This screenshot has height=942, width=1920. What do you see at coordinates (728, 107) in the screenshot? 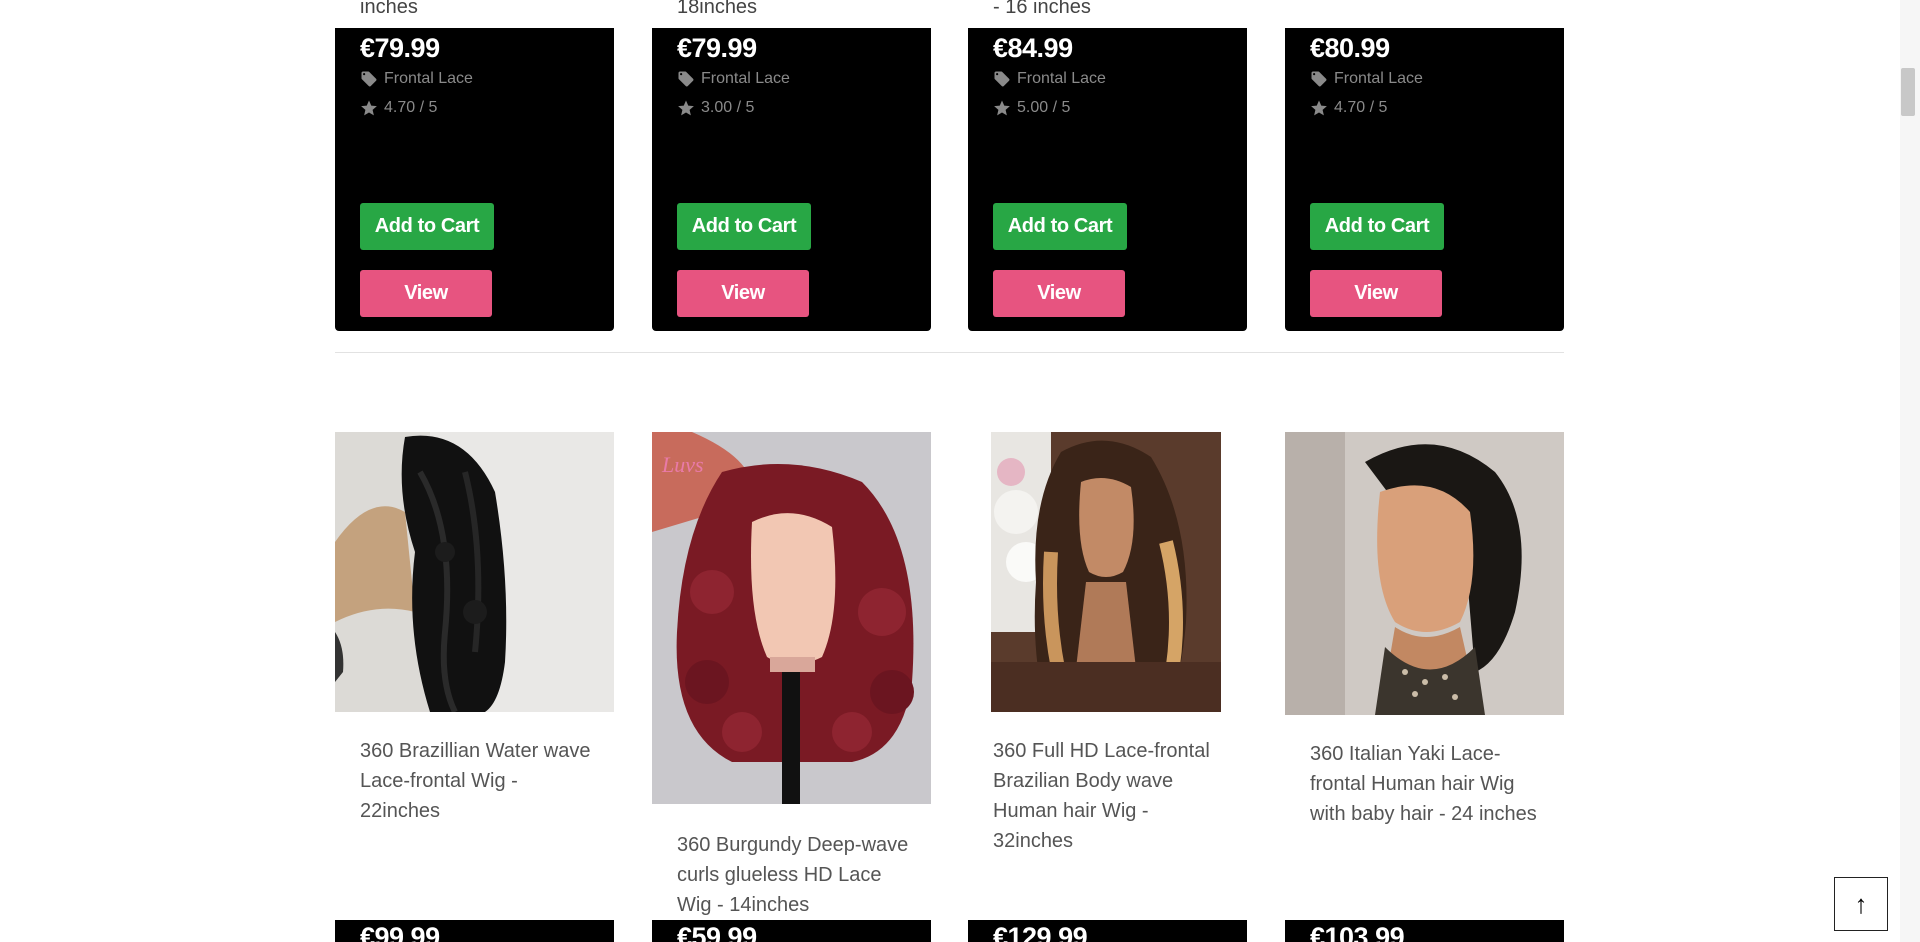
I see `rating-label: 3.00 / 5` at bounding box center [728, 107].